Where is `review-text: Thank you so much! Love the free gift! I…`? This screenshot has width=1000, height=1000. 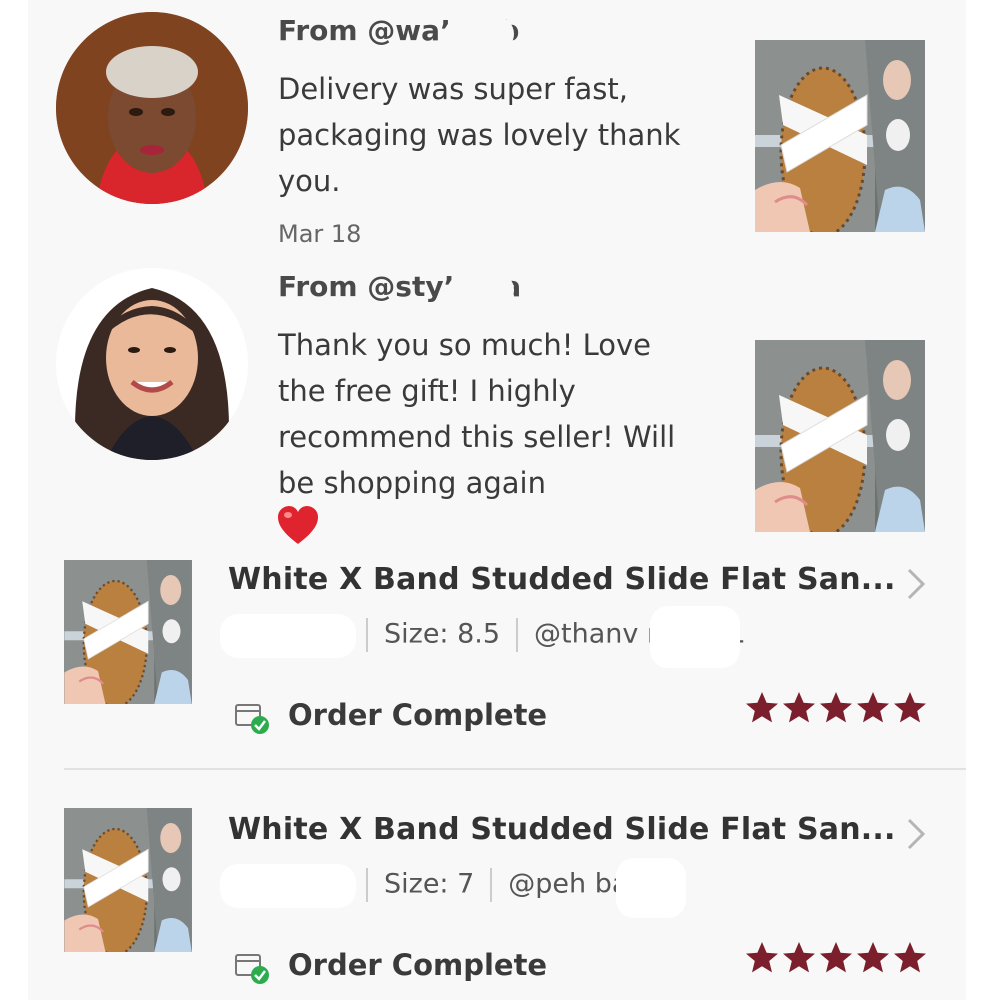
review-text: Thank you so much! Love the free gift! I… is located at coordinates (477, 414).